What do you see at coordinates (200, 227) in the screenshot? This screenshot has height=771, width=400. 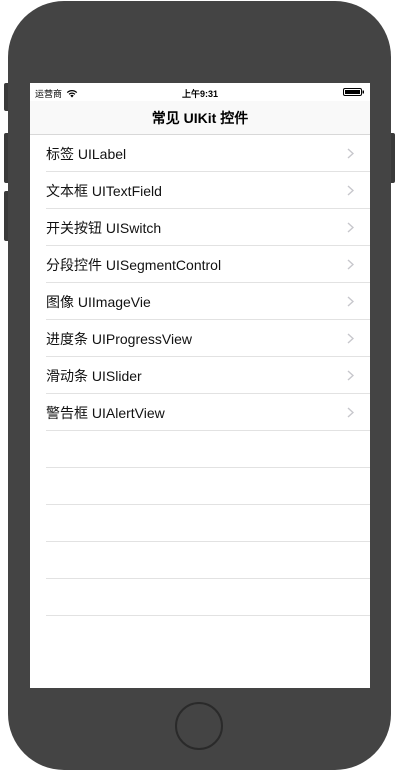 I see `list-item-uiswitch: 开关按钮 UISwitch` at bounding box center [200, 227].